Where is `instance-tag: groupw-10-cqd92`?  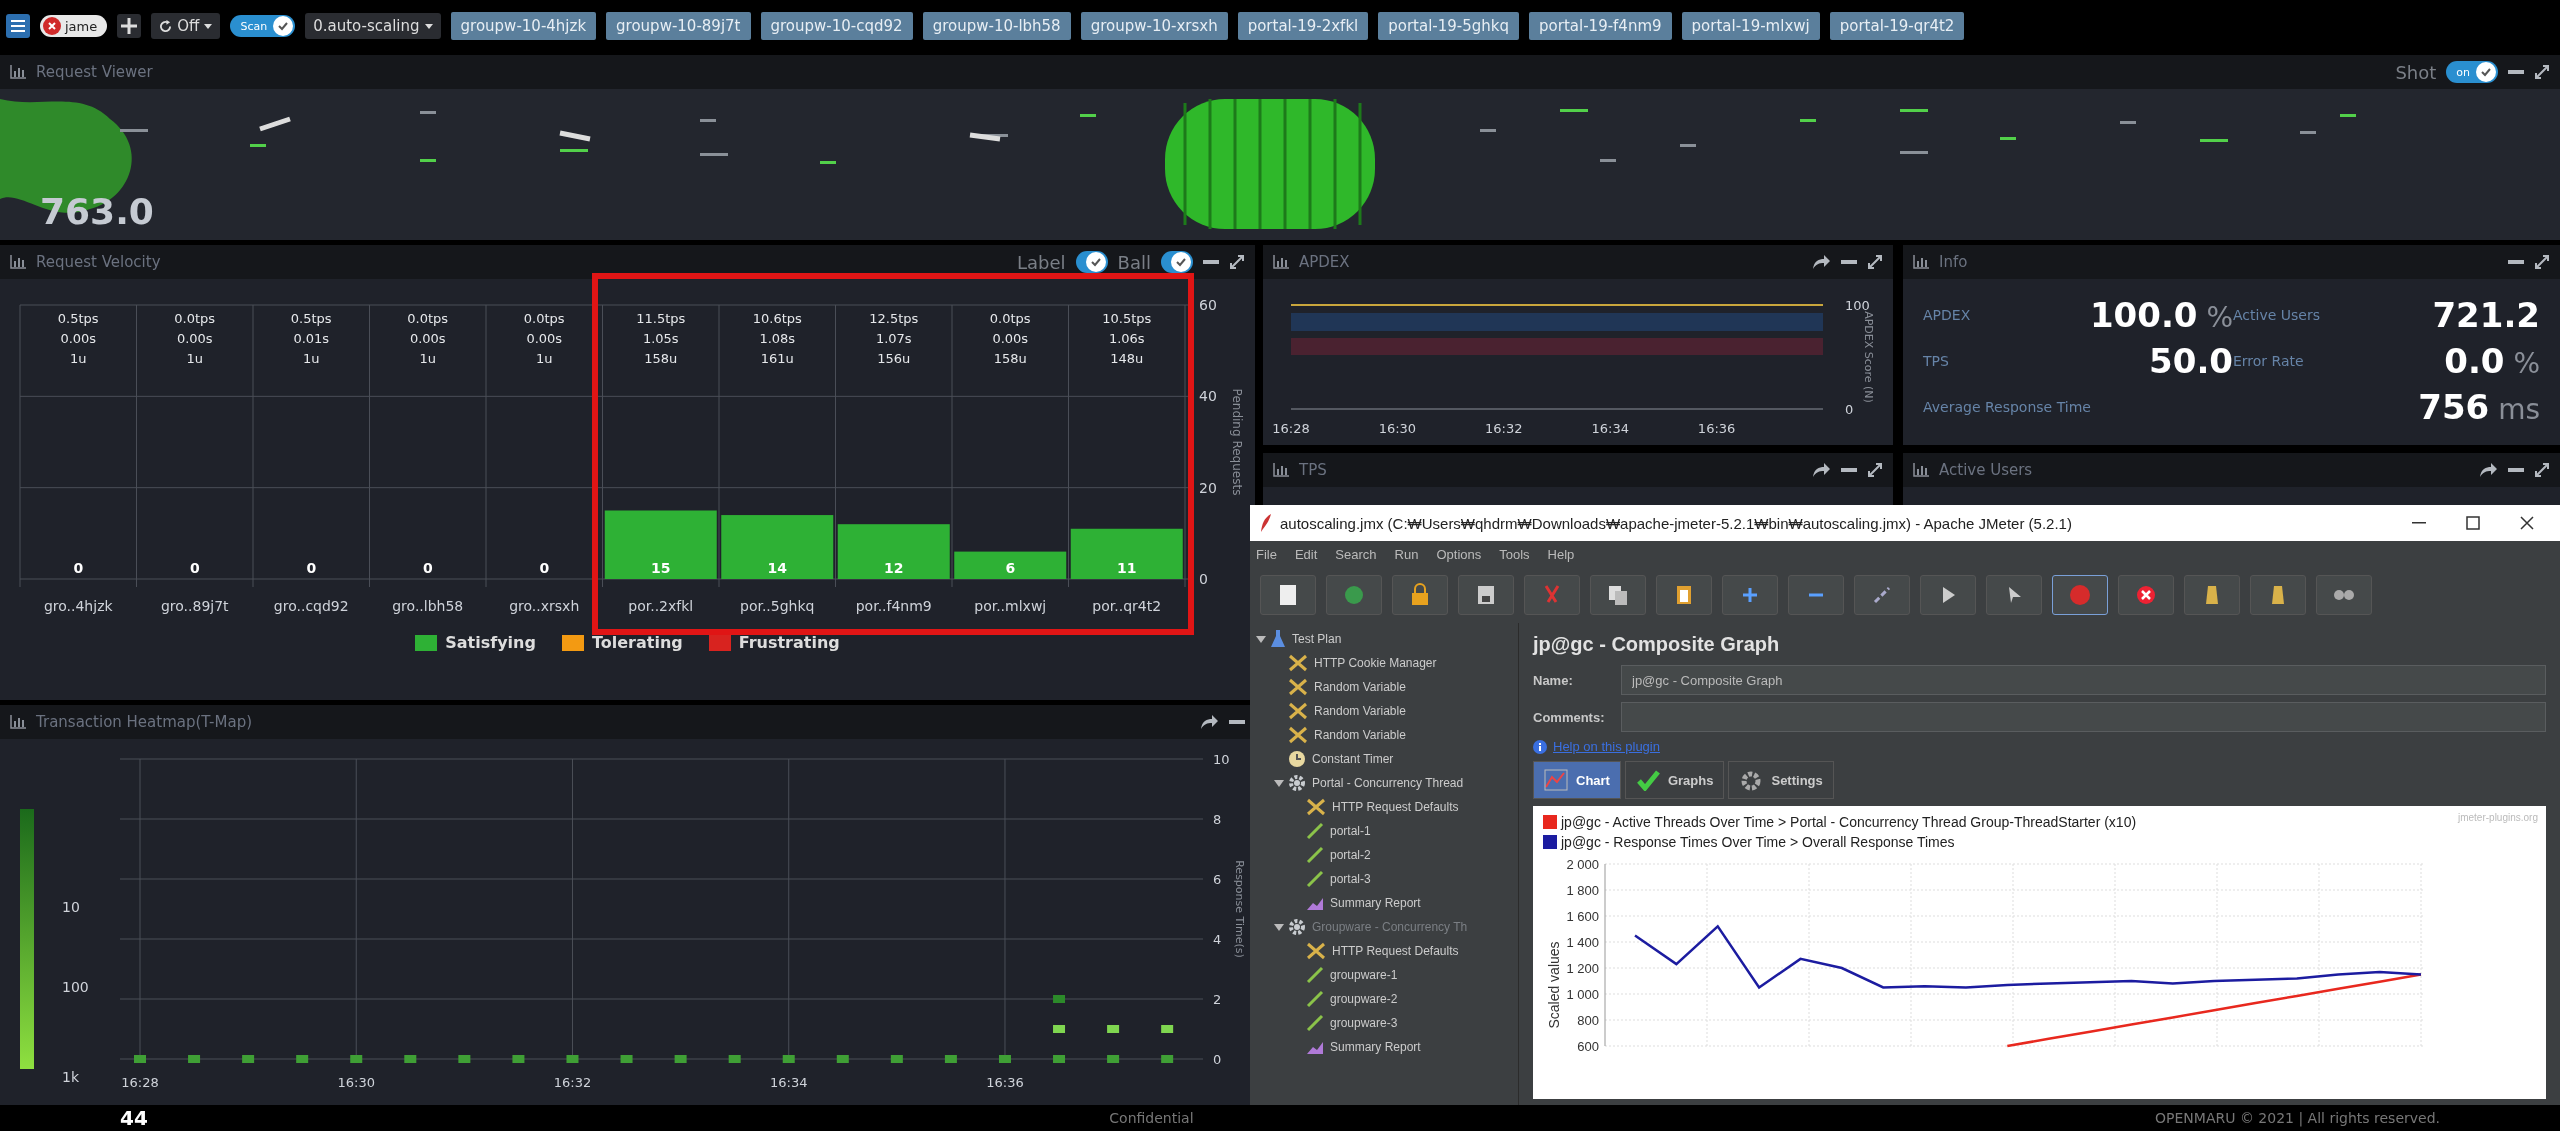
instance-tag: groupw-10-cqd92 is located at coordinates (836, 26).